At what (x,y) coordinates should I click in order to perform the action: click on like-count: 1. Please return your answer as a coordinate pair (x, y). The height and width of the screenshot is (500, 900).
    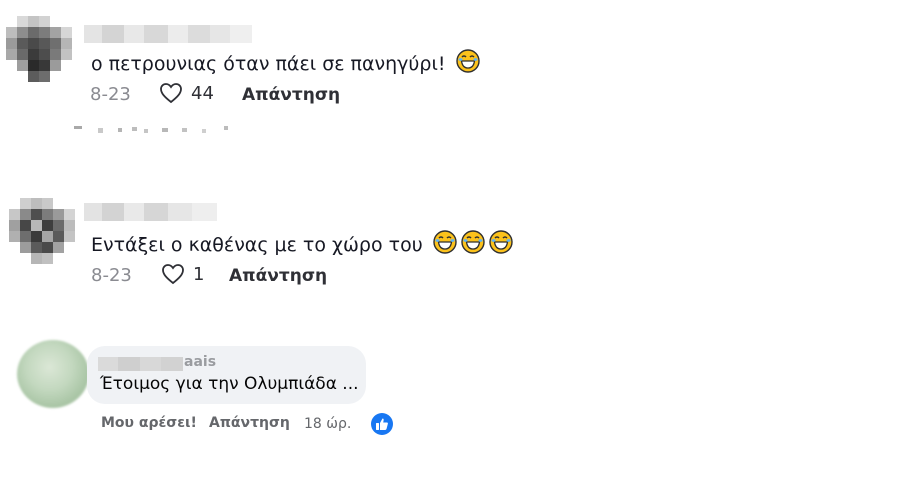
    Looking at the image, I should click on (199, 274).